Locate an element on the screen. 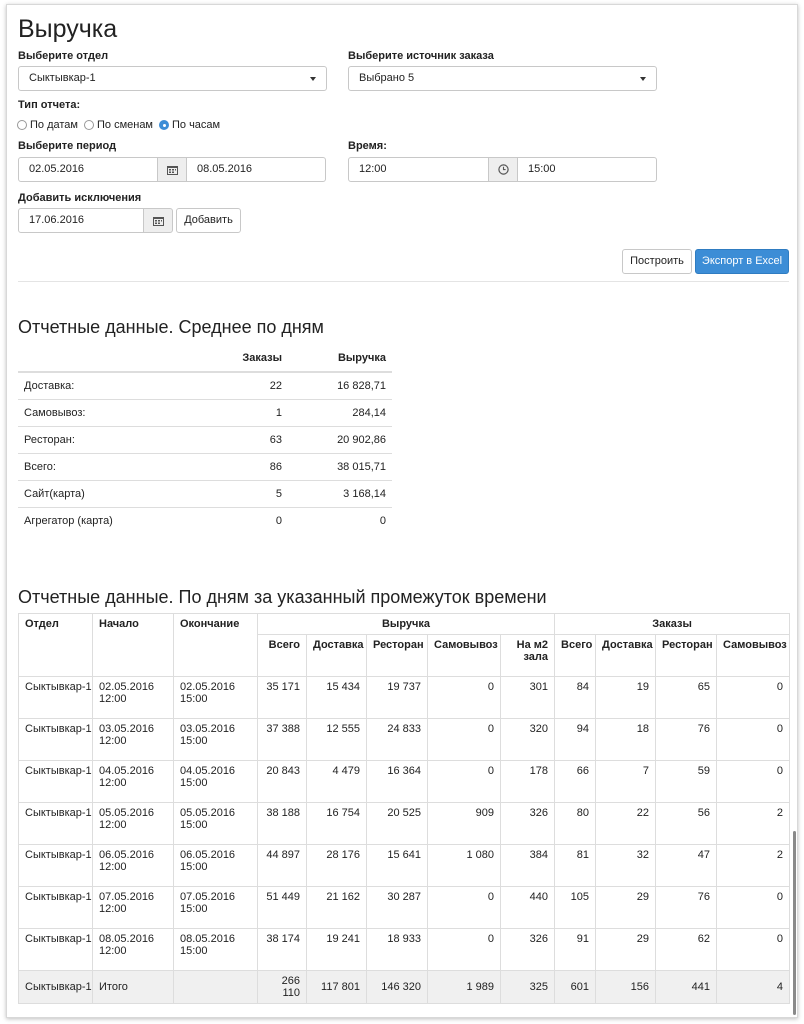 The width and height of the screenshot is (804, 1024). header-start: Начало is located at coordinates (133, 645).